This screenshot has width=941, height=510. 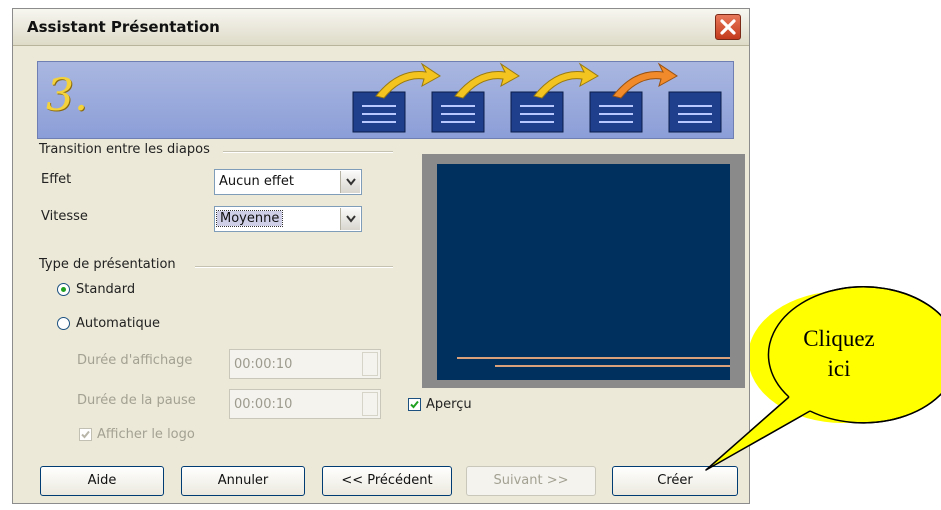 What do you see at coordinates (305, 404) in the screenshot?
I see `pause-duration-field: 00:00:10` at bounding box center [305, 404].